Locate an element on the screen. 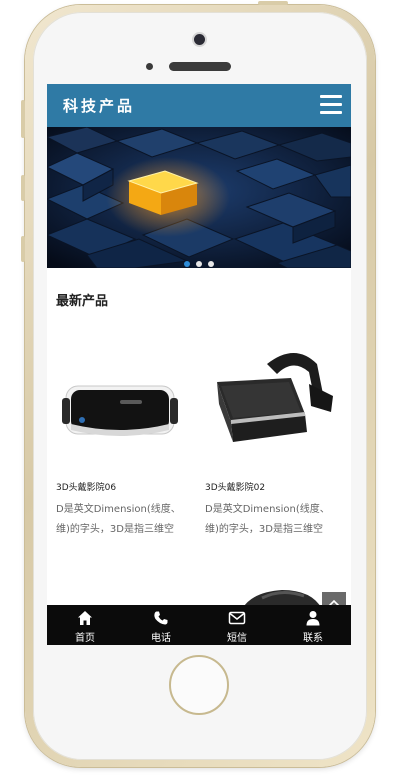 The width and height of the screenshot is (400, 775). app-title: 科技产品 is located at coordinates (99, 106).